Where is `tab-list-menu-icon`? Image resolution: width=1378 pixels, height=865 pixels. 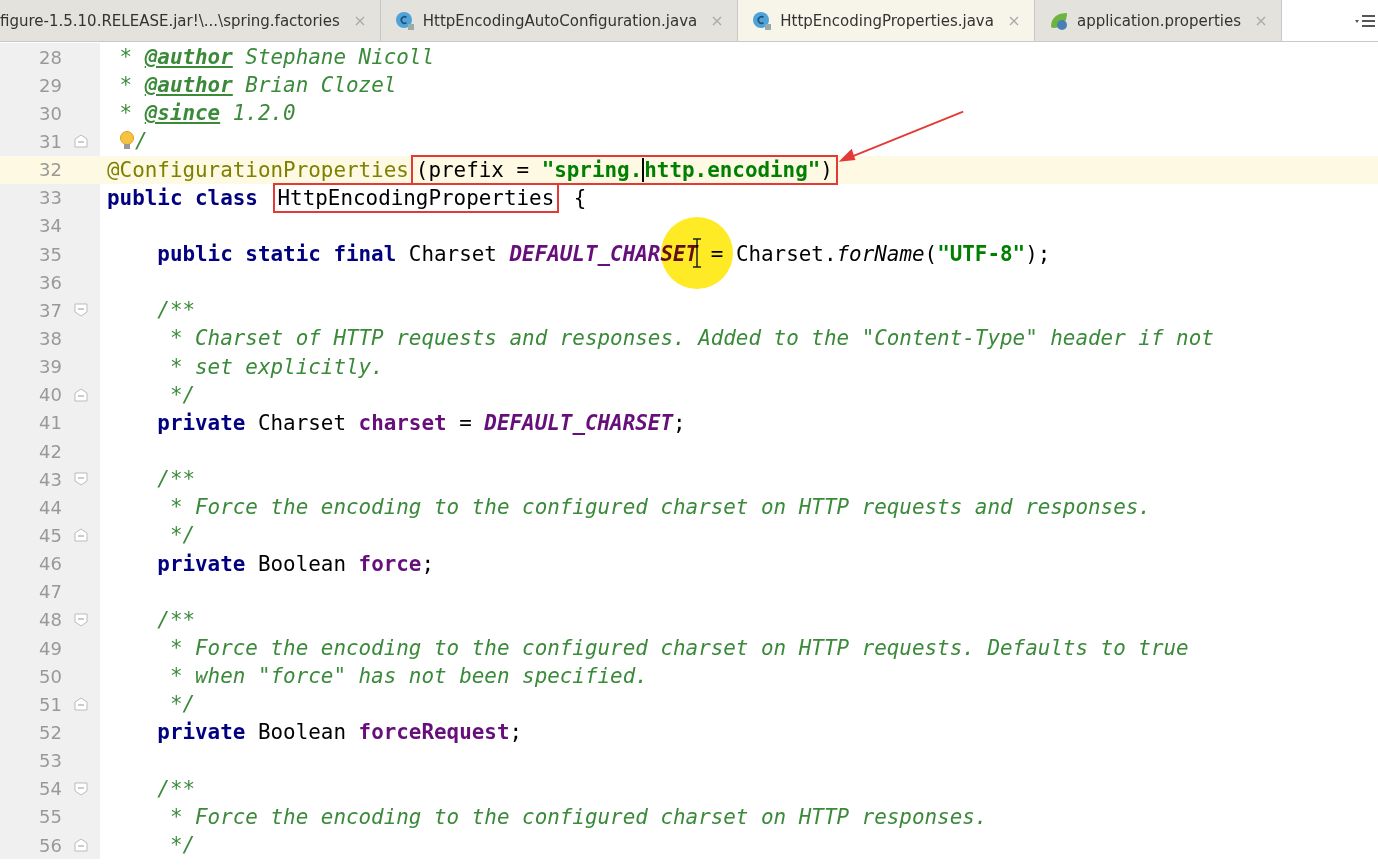 tab-list-menu-icon is located at coordinates (1365, 20).